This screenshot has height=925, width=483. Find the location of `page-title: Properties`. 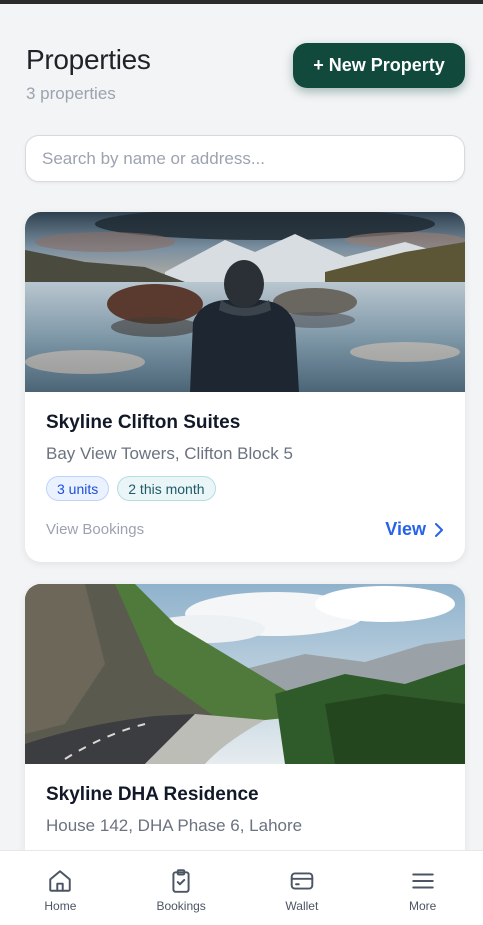

page-title: Properties is located at coordinates (88, 59).